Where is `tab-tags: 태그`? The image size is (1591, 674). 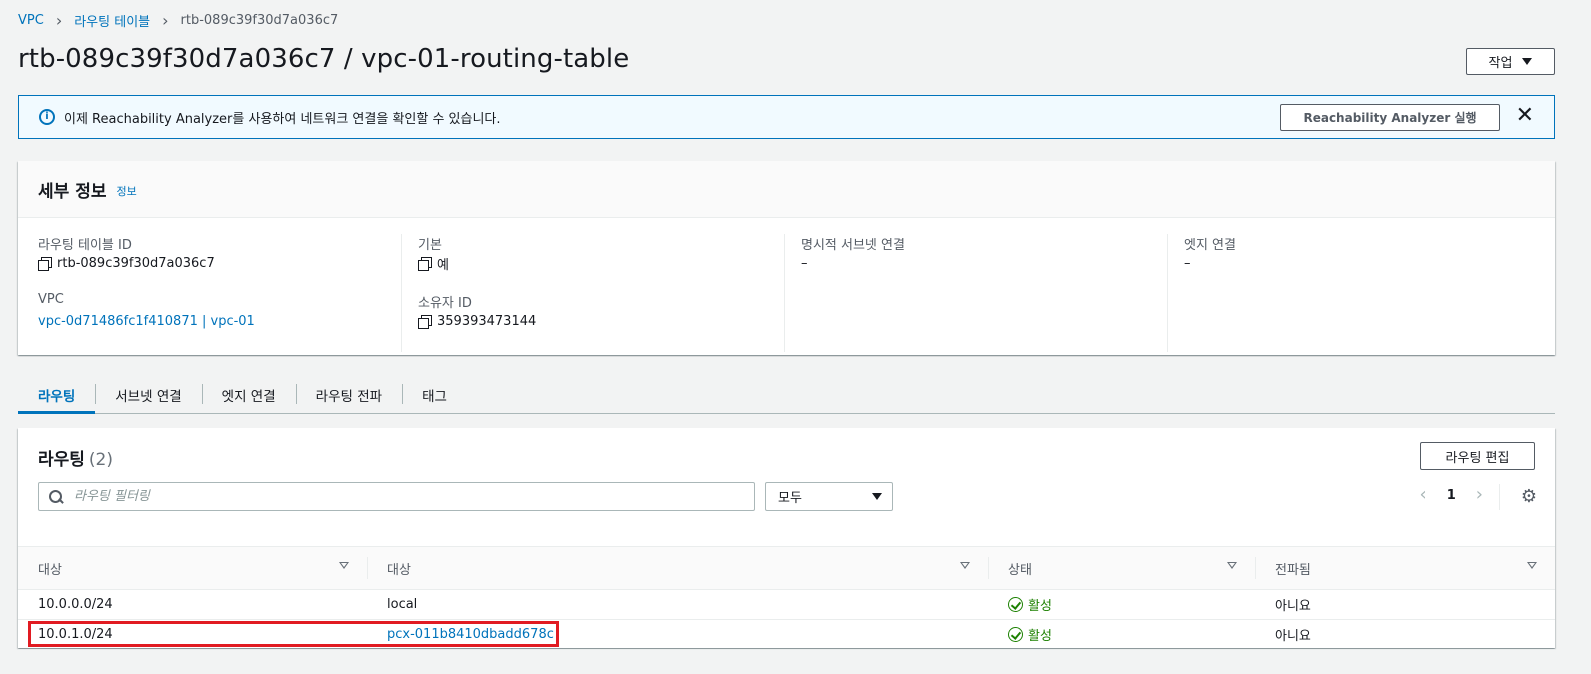
tab-tags: 태그 is located at coordinates (434, 394).